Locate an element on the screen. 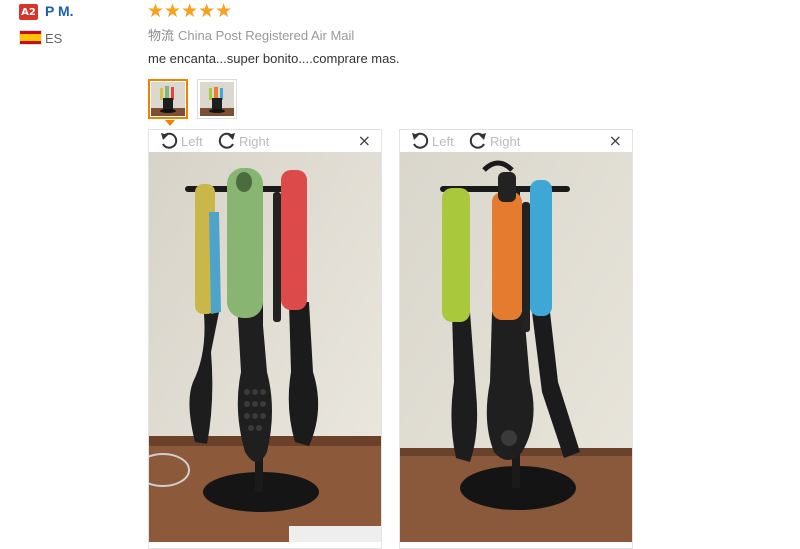  active-thumbnail-indicator is located at coordinates (170, 123).